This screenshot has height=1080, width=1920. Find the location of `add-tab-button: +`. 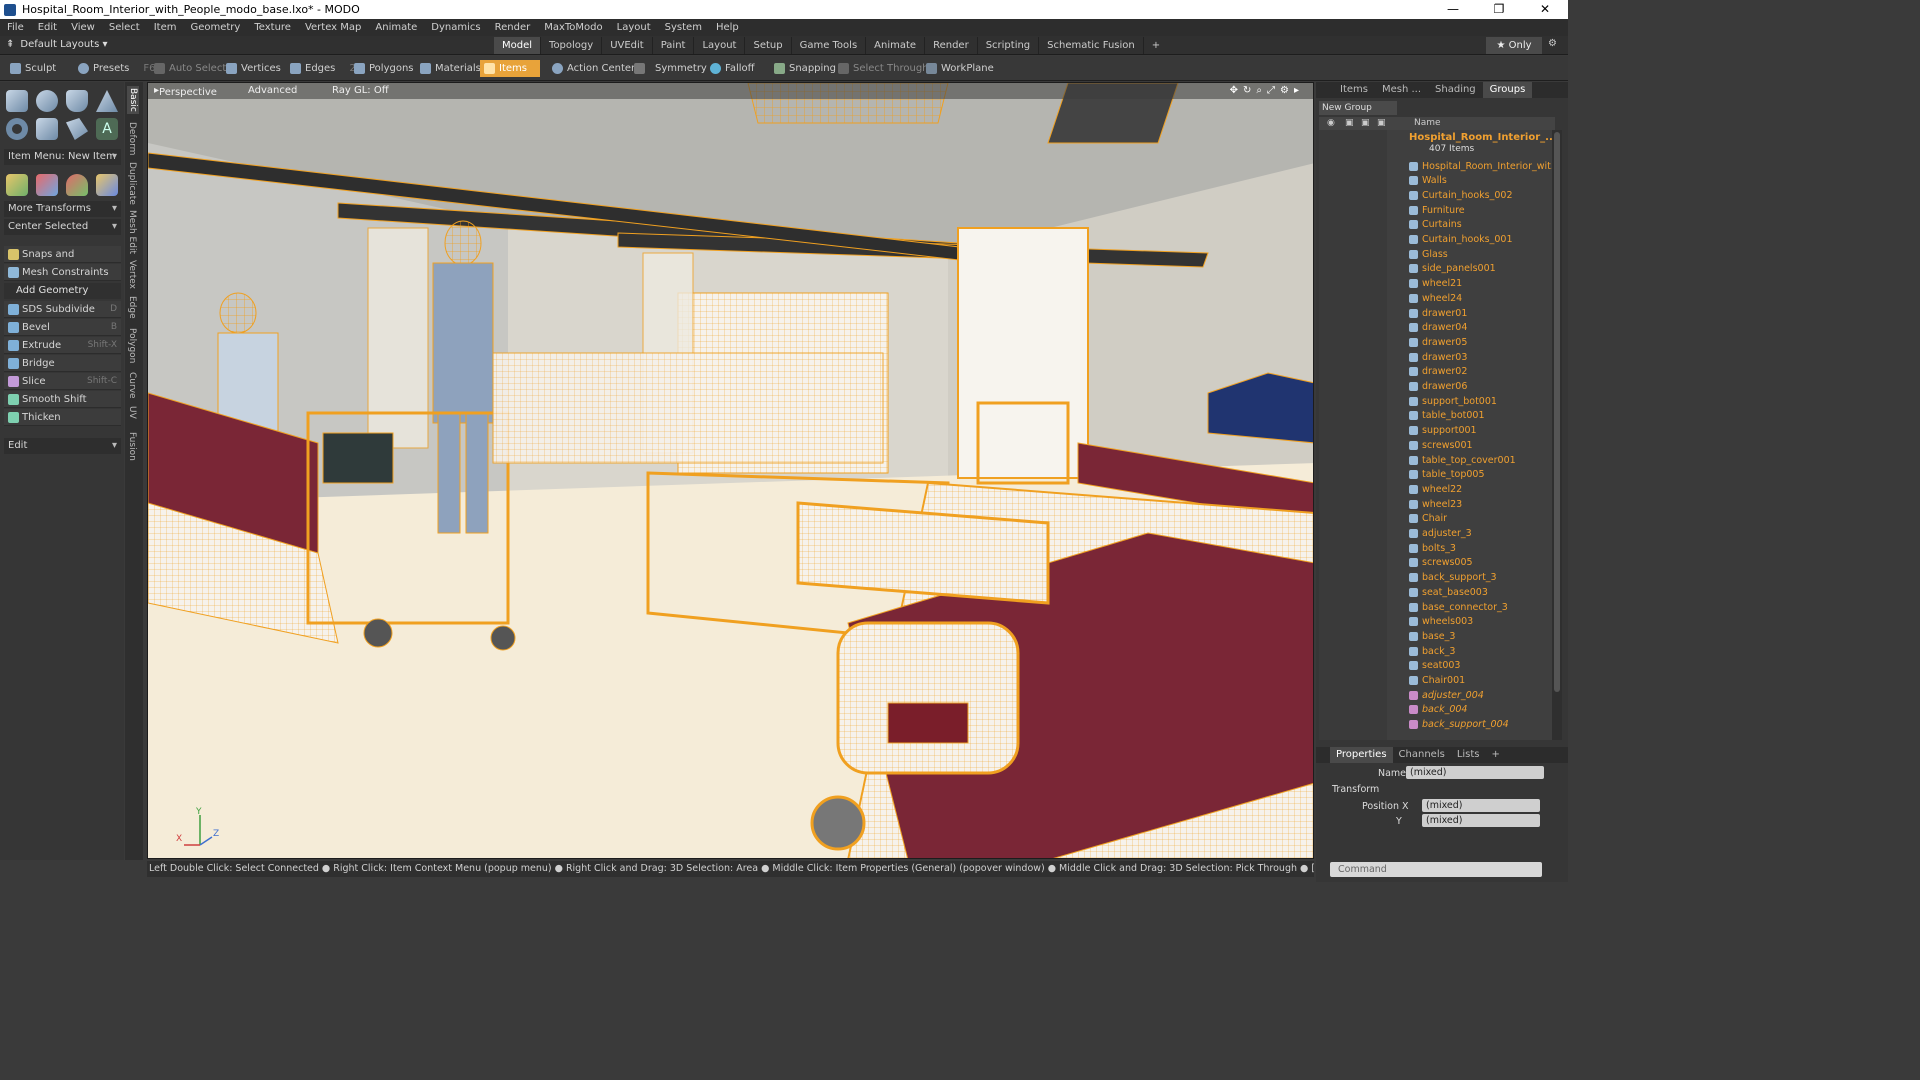

add-tab-button: + is located at coordinates (1156, 45).